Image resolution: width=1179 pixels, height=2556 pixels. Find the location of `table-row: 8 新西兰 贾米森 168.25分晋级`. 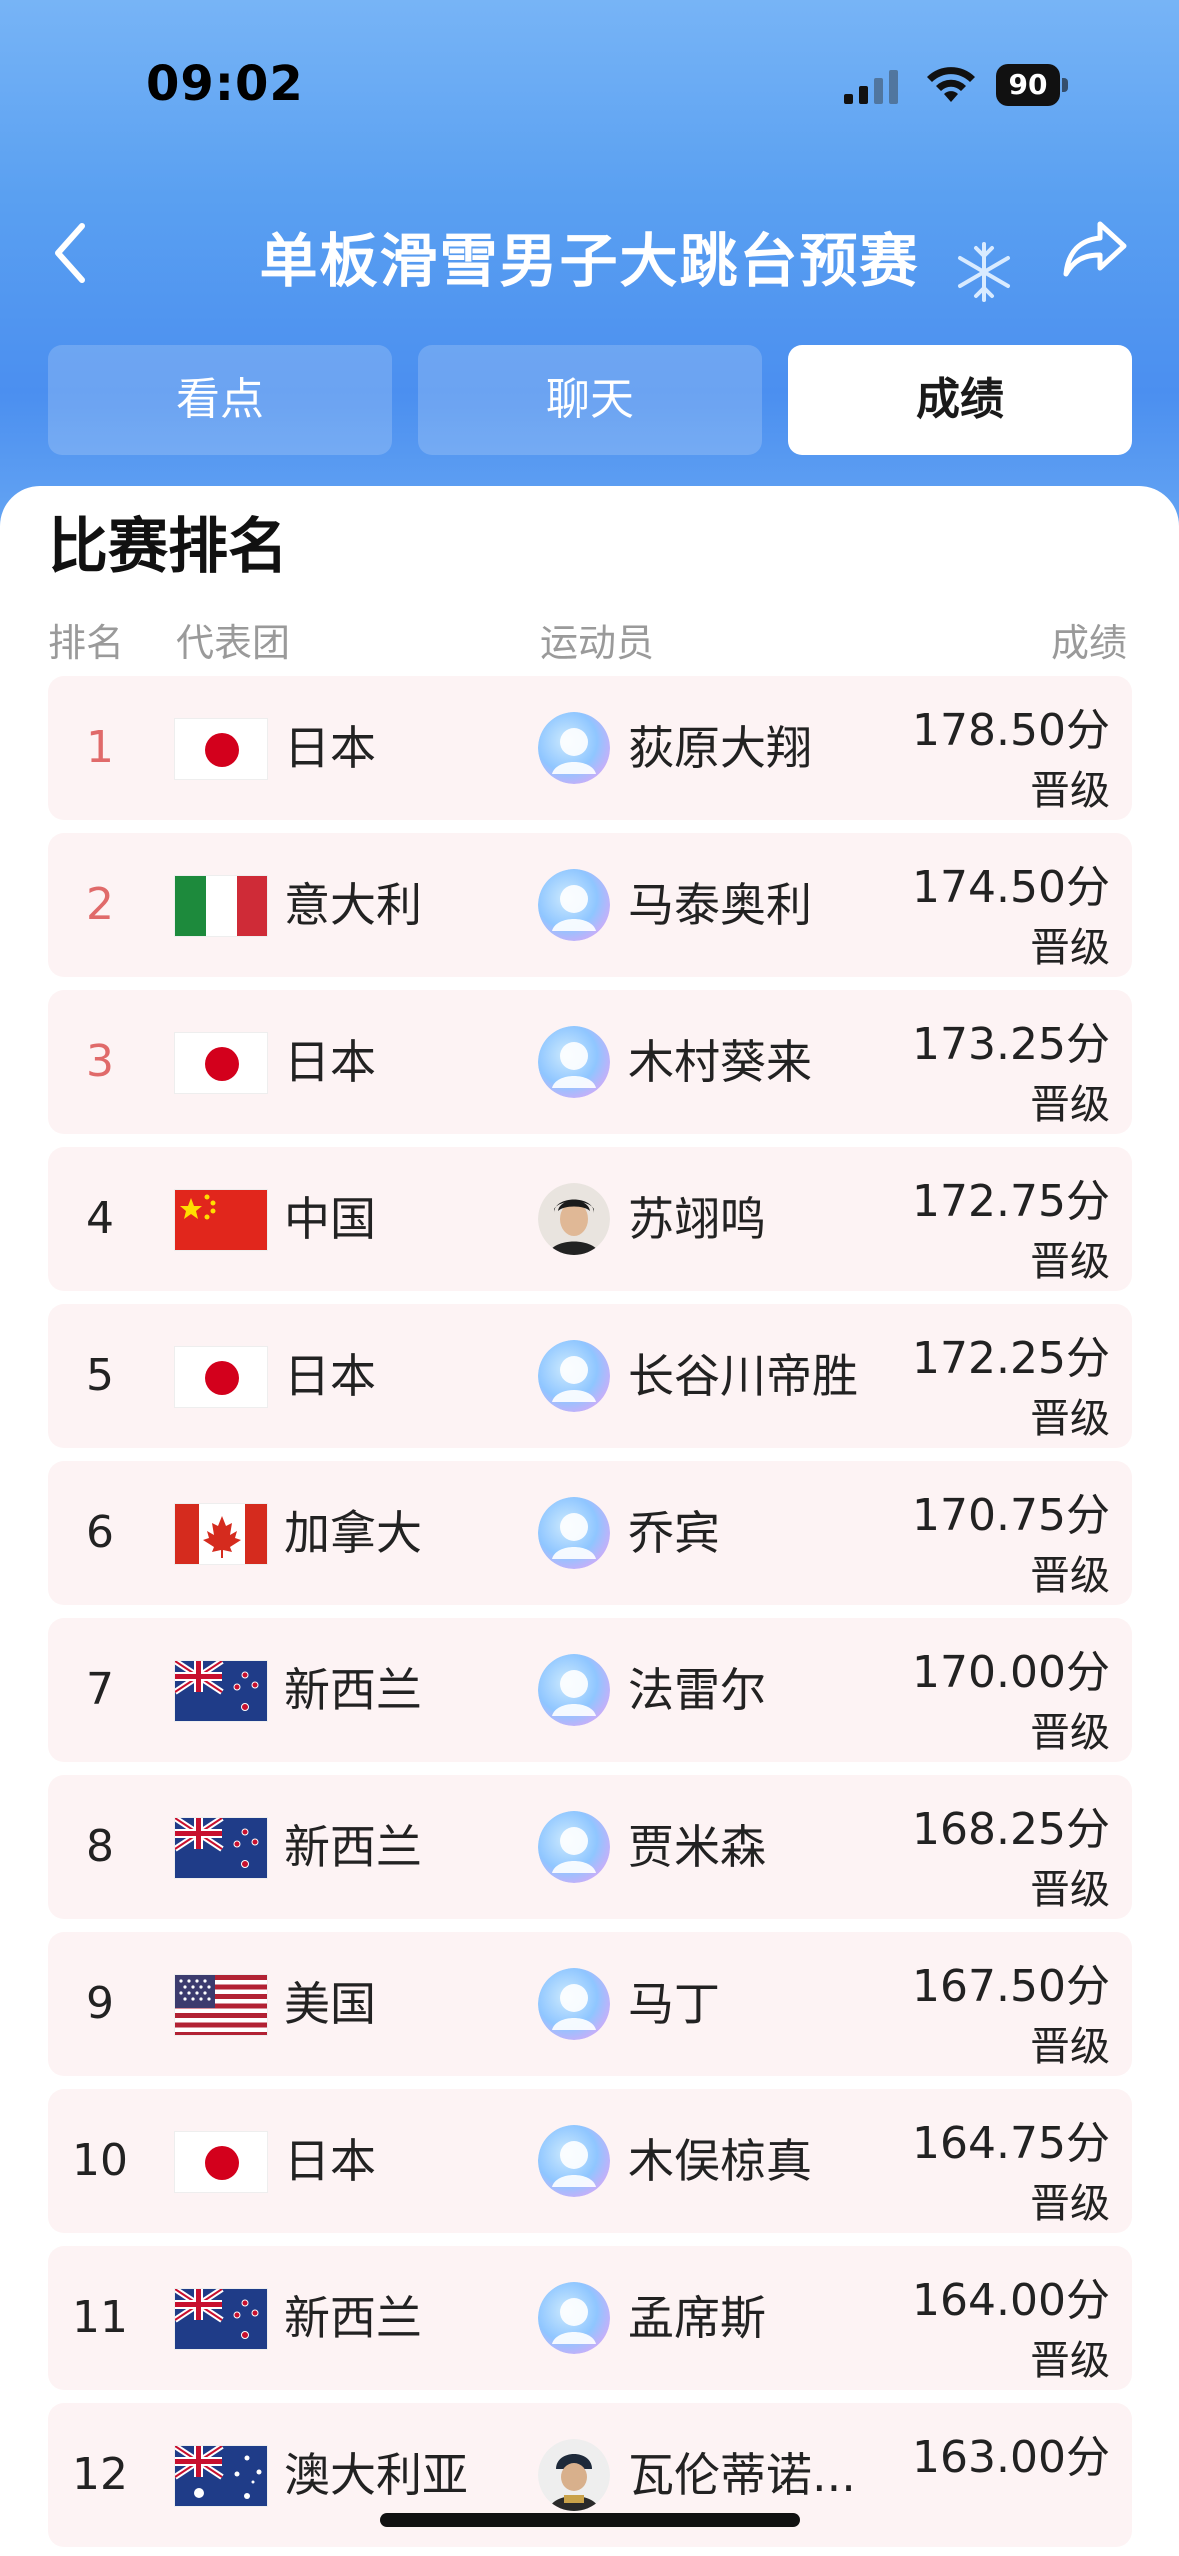

table-row: 8 新西兰 贾米森 168.25分晋级 is located at coordinates (590, 1847).